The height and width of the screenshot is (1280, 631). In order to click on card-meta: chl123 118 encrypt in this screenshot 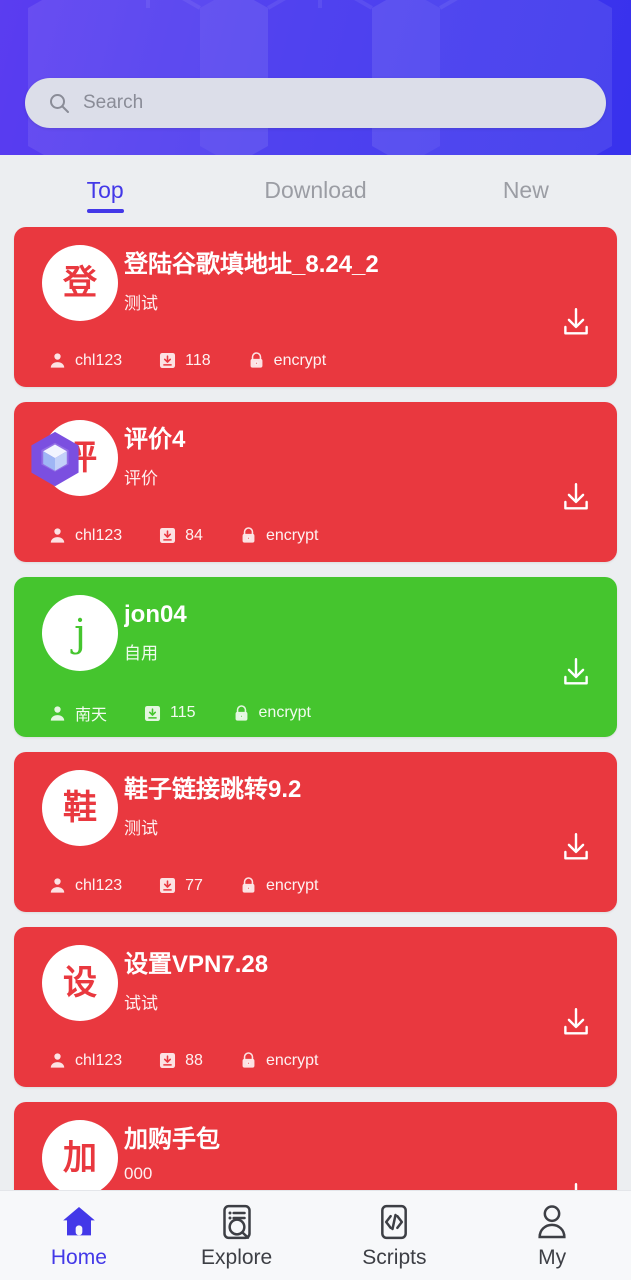, I will do `click(315, 360)`.